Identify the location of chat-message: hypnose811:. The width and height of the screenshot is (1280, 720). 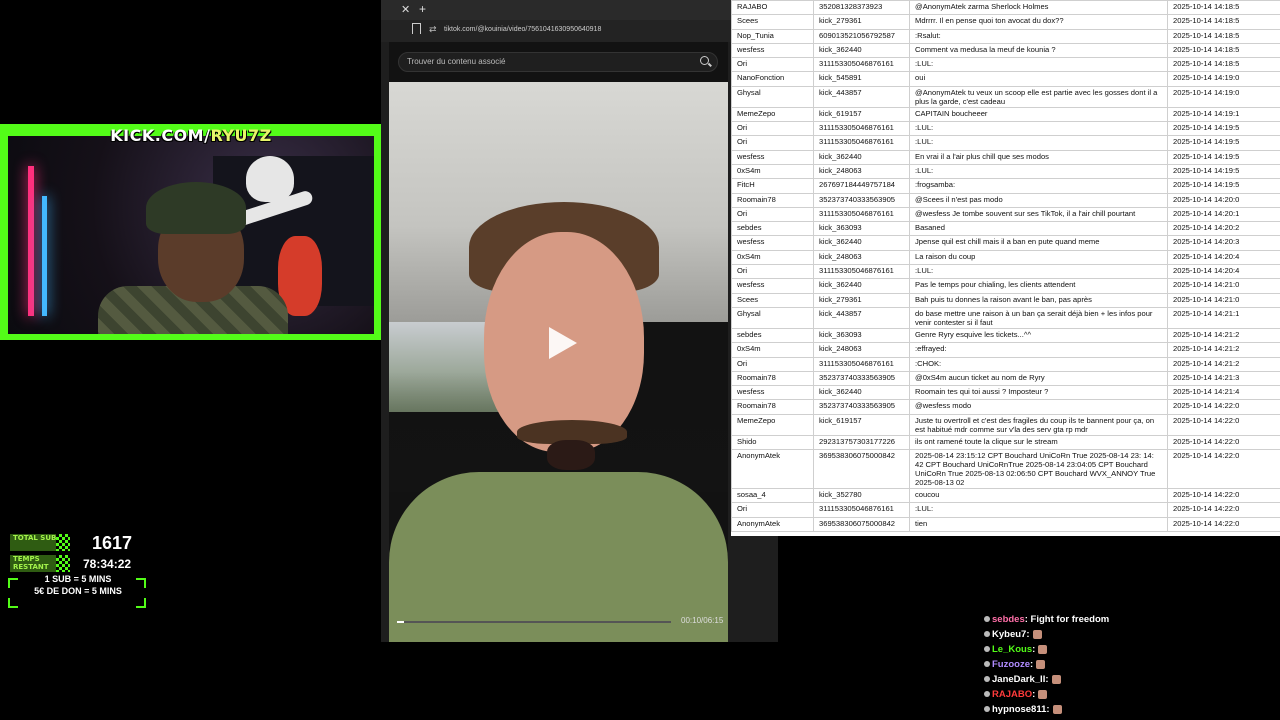
(1129, 709).